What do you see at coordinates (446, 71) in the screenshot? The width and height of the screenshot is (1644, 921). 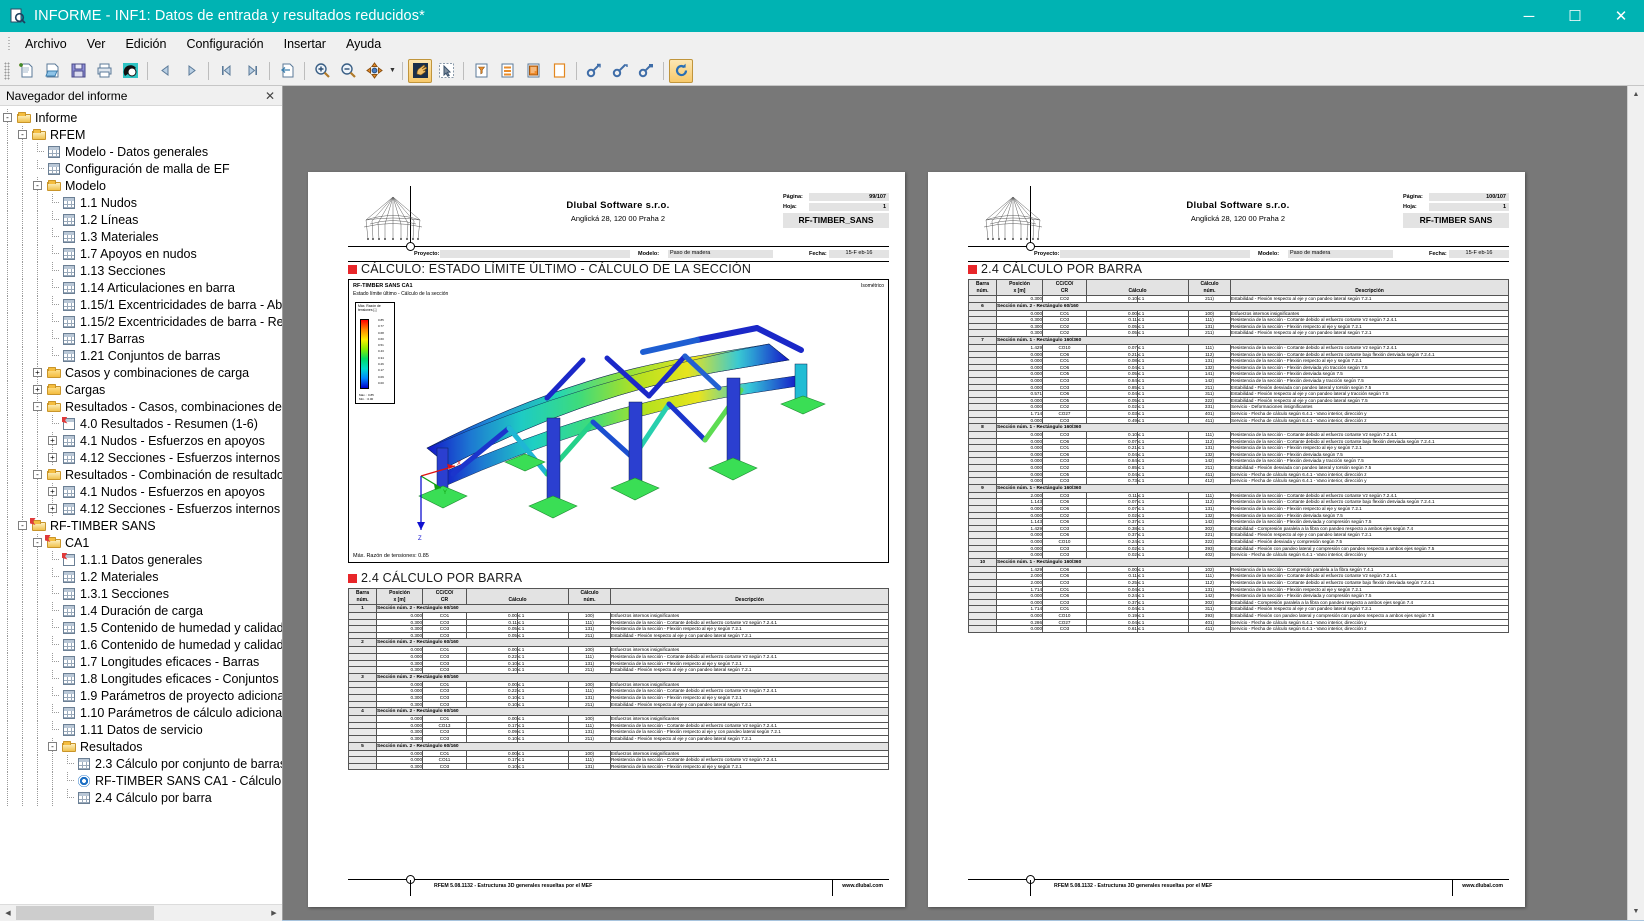 I see `select-tool-icon` at bounding box center [446, 71].